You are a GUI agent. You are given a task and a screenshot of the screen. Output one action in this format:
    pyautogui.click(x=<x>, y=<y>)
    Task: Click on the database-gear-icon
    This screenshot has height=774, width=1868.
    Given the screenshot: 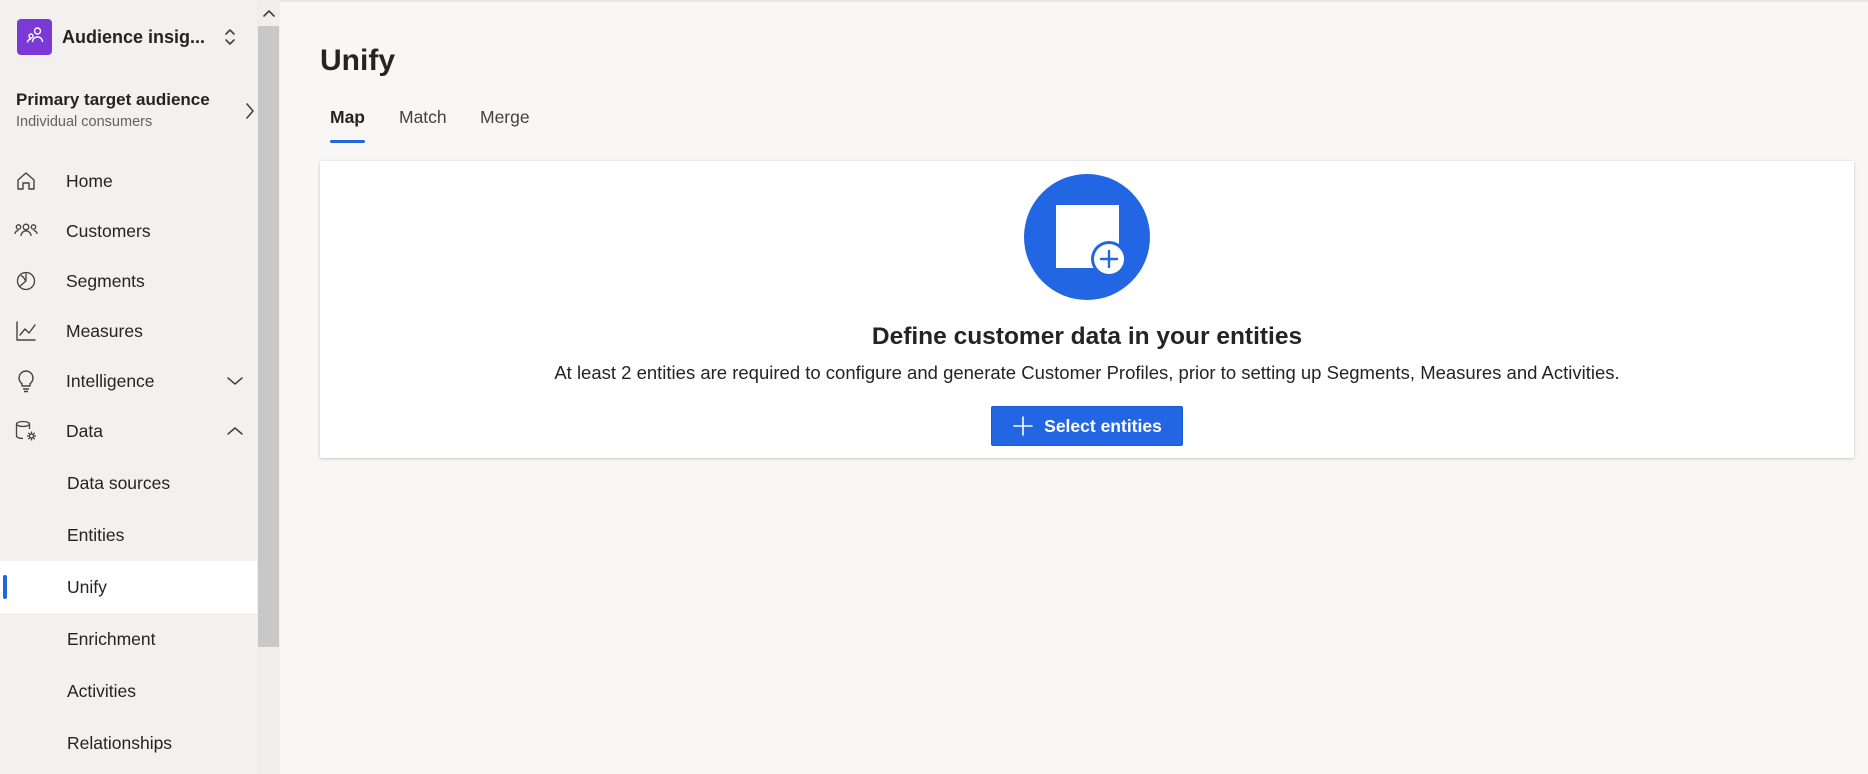 What is the action you would take?
    pyautogui.click(x=26, y=431)
    